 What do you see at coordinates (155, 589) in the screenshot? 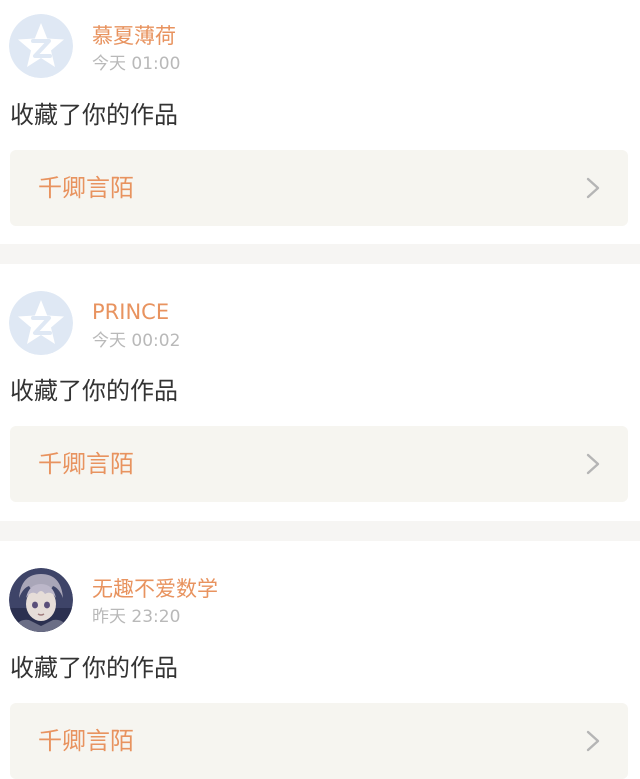
I see `username: 无趣不爱数学` at bounding box center [155, 589].